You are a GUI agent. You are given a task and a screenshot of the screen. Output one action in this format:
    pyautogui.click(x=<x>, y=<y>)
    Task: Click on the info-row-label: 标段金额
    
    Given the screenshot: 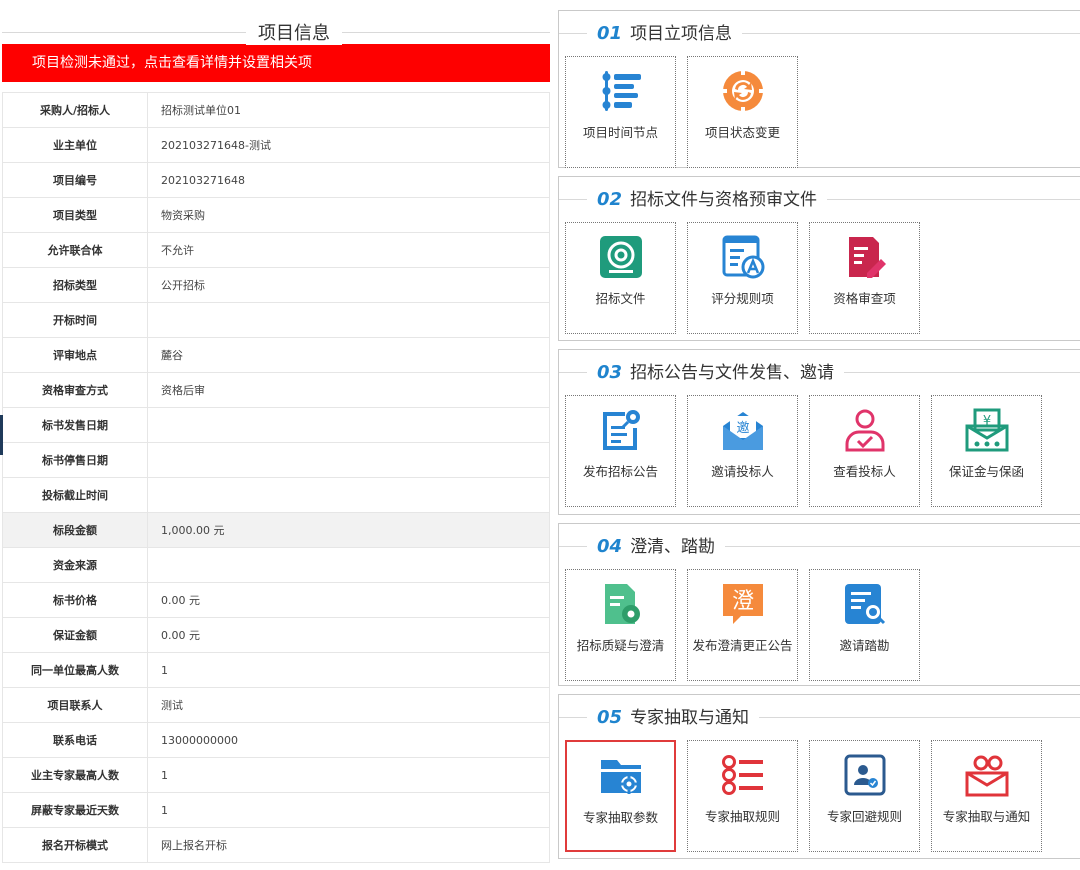 What is the action you would take?
    pyautogui.click(x=75, y=530)
    